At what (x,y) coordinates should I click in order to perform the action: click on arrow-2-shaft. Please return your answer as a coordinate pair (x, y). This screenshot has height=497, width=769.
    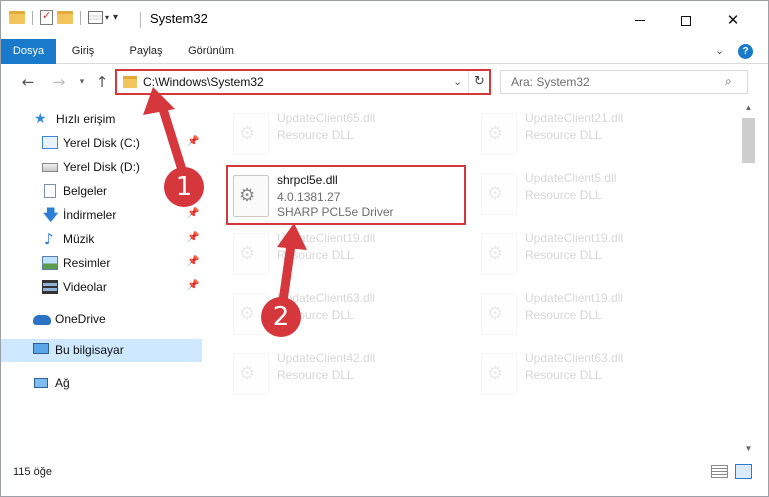
    Looking at the image, I should click on (287, 273).